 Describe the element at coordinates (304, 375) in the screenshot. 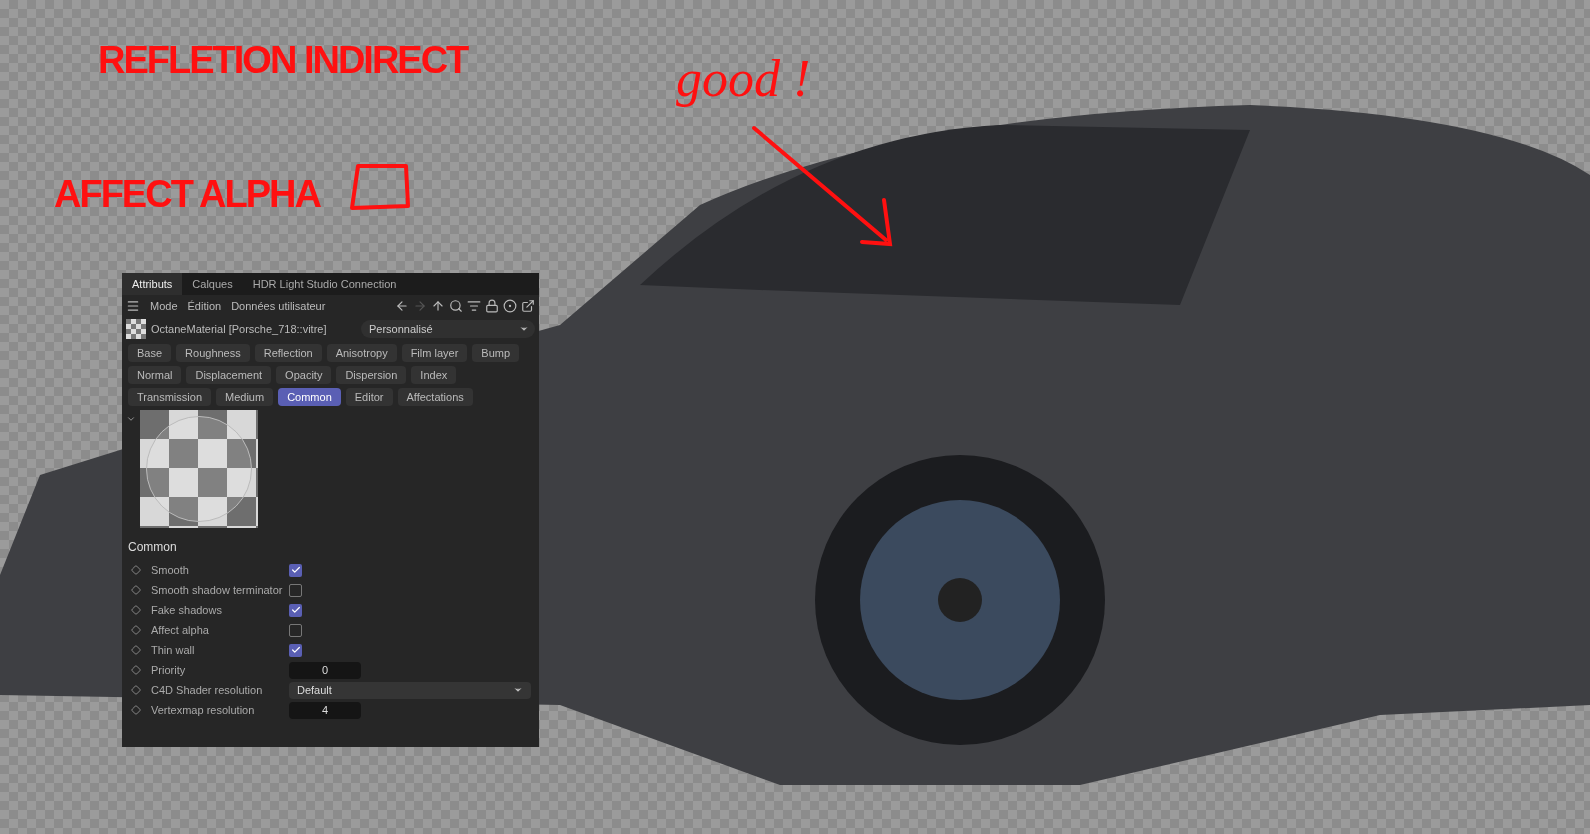

I see `page-button: Opacity` at that location.